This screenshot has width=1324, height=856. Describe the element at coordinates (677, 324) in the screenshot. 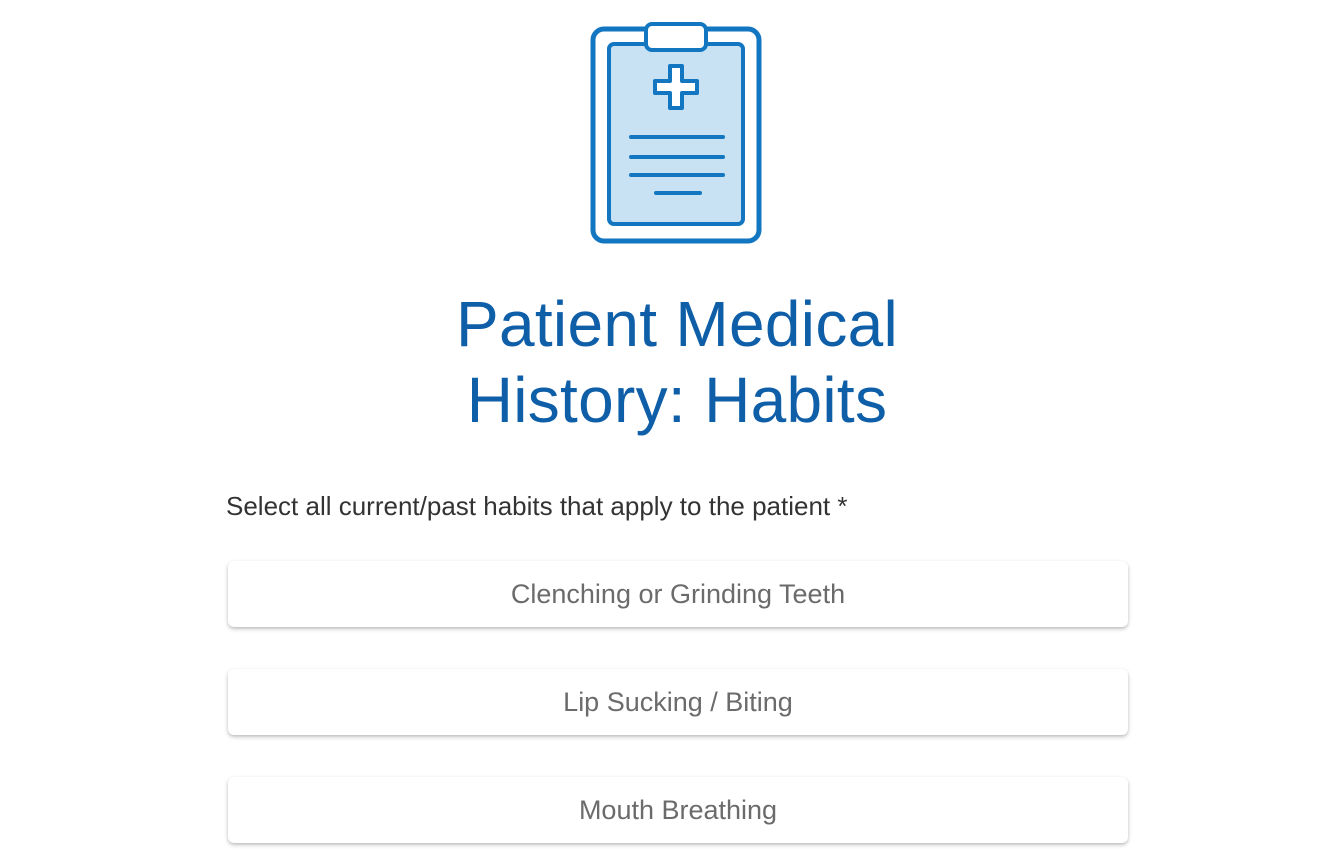

I see `page-title-line-1: Patient Medical` at that location.